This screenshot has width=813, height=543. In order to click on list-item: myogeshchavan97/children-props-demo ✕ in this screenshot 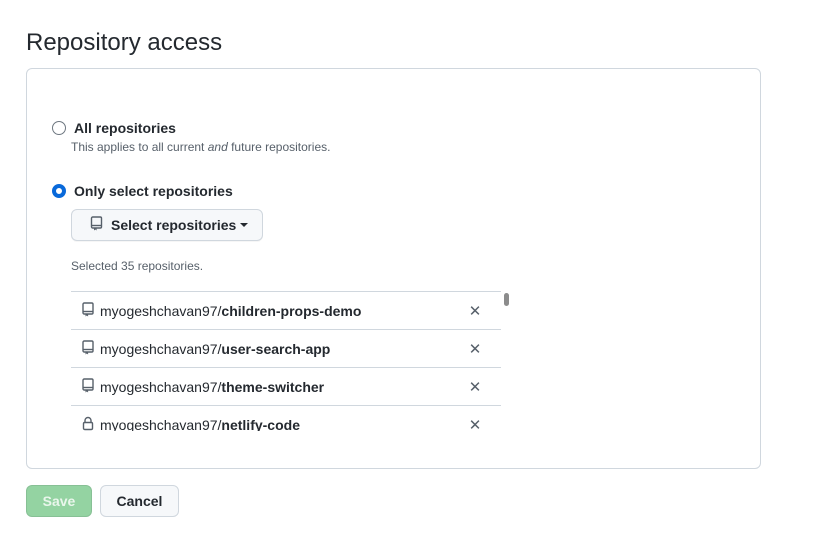, I will do `click(286, 311)`.